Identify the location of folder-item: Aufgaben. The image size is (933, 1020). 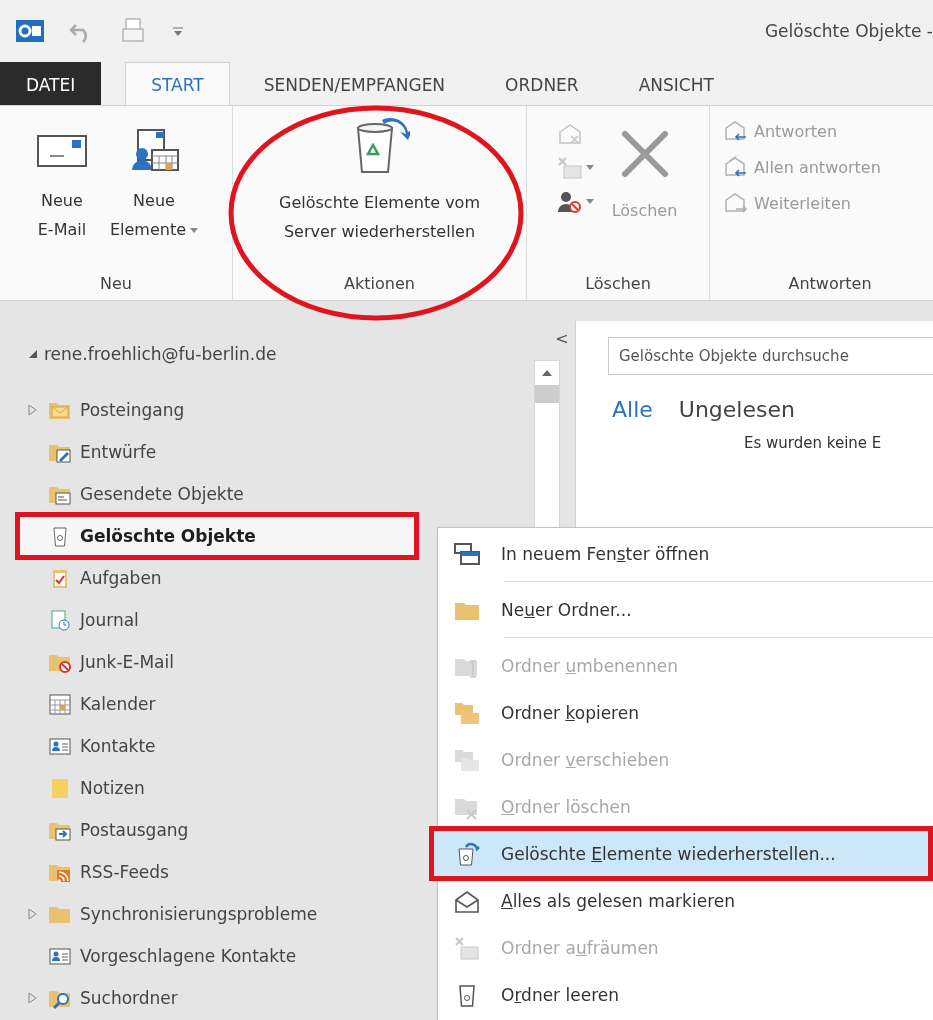
(93, 578).